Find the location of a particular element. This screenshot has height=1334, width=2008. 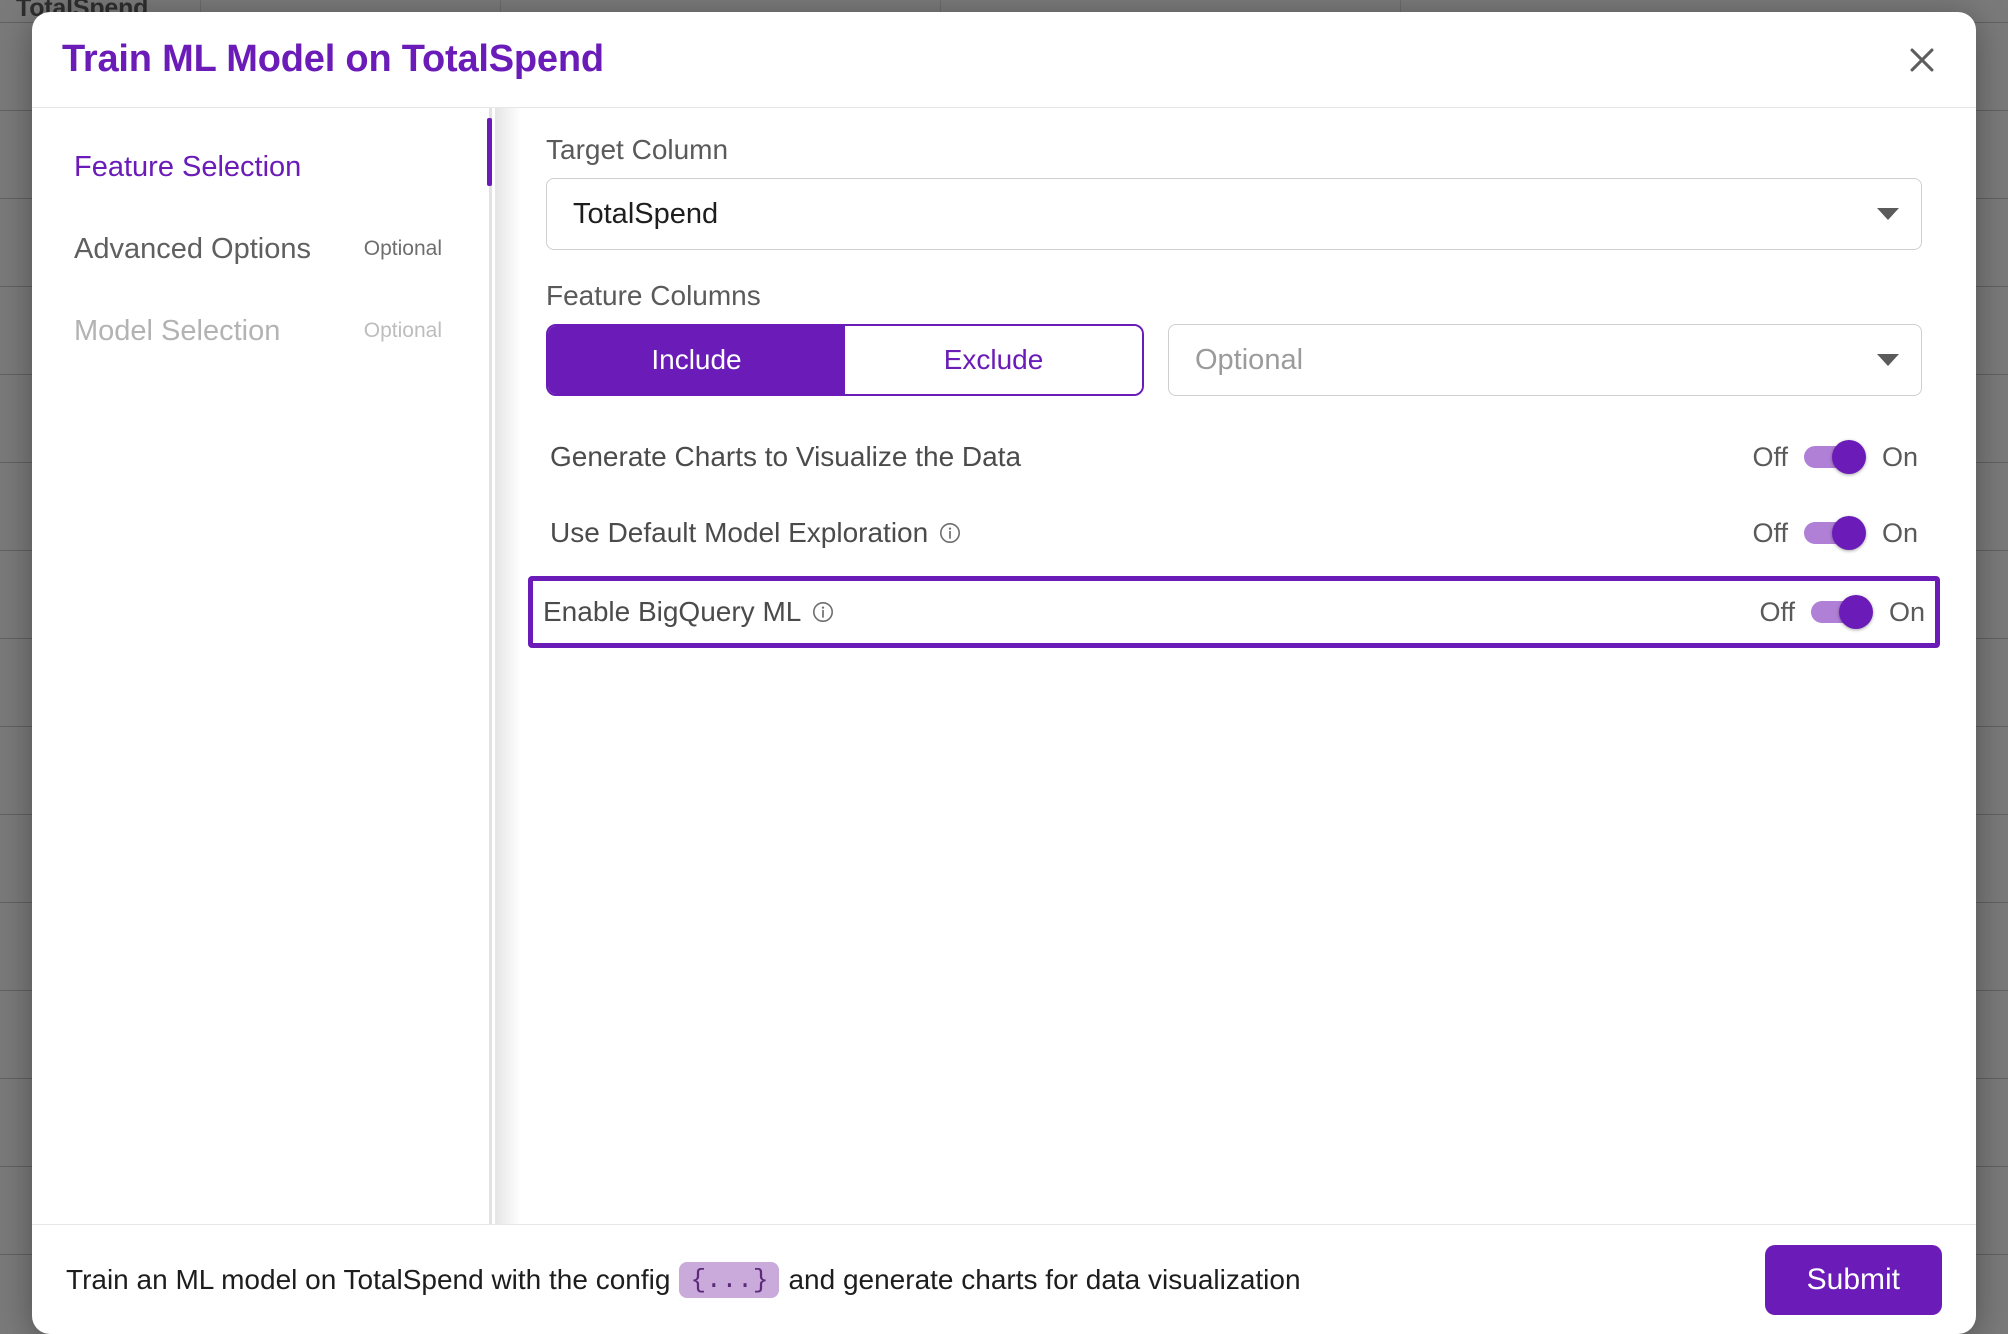

close-button is located at coordinates (1922, 60).